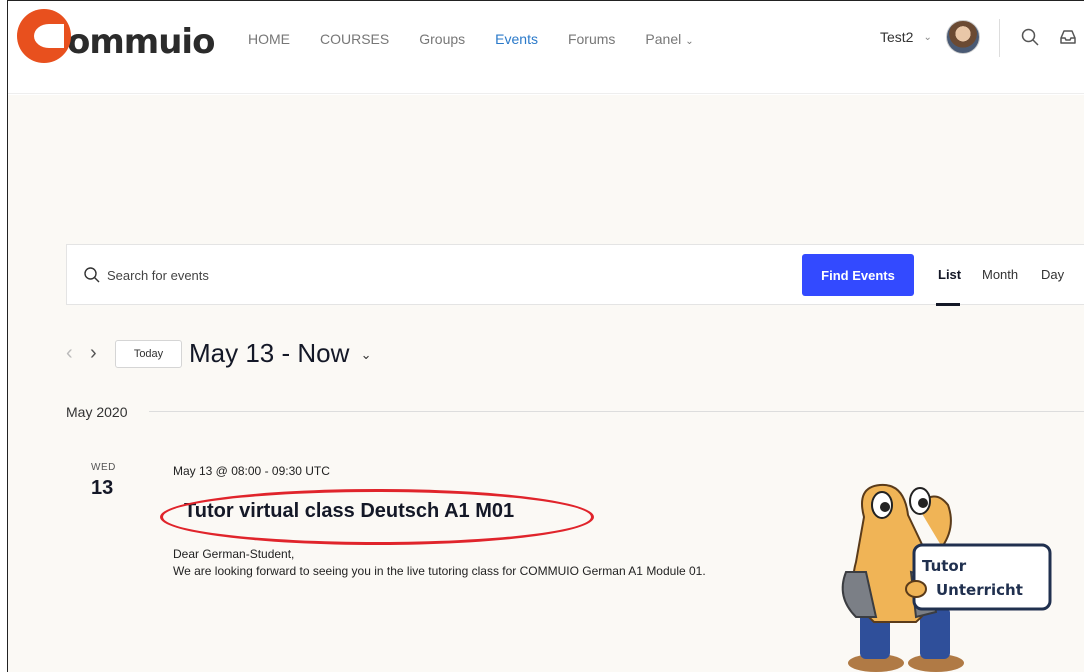 The image size is (1084, 672). Describe the element at coordinates (354, 39) in the screenshot. I see `nav-courses: COURSES` at that location.